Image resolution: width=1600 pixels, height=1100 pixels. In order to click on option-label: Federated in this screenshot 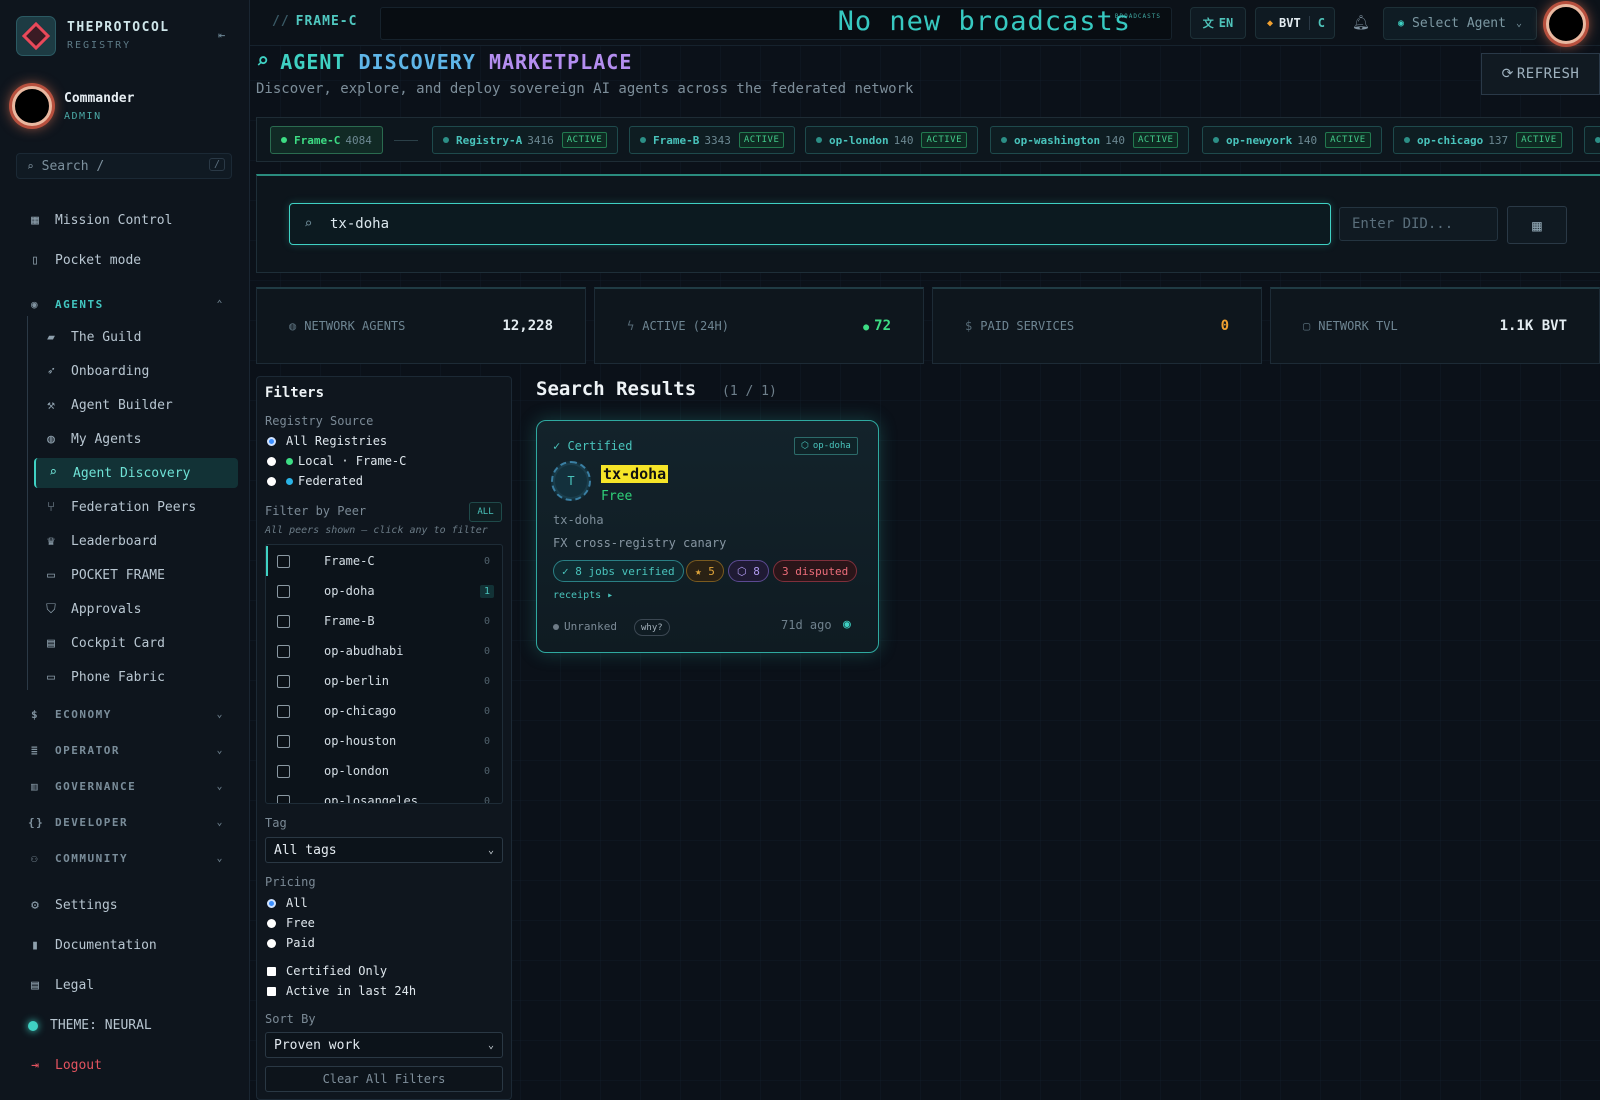, I will do `click(331, 481)`.